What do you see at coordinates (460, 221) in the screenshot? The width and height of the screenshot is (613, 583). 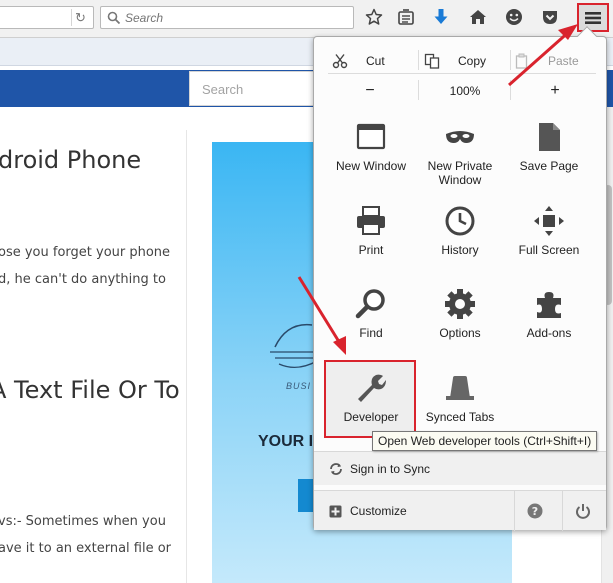 I see `clock-icon` at bounding box center [460, 221].